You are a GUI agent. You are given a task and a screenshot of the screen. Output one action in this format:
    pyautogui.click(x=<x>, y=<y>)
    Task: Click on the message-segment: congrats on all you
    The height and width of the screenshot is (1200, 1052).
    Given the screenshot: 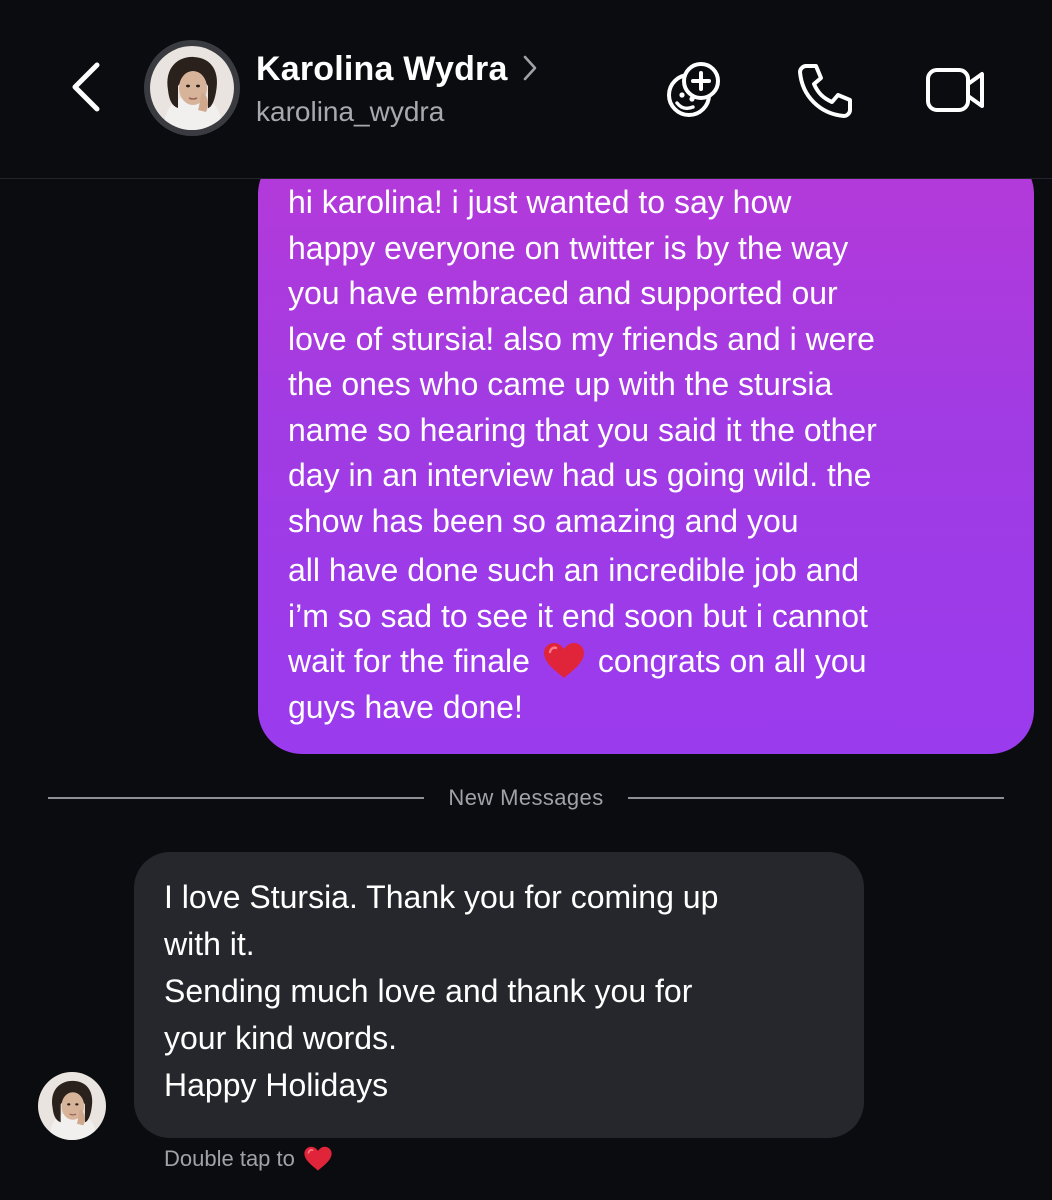 What is the action you would take?
    pyautogui.click(x=732, y=661)
    